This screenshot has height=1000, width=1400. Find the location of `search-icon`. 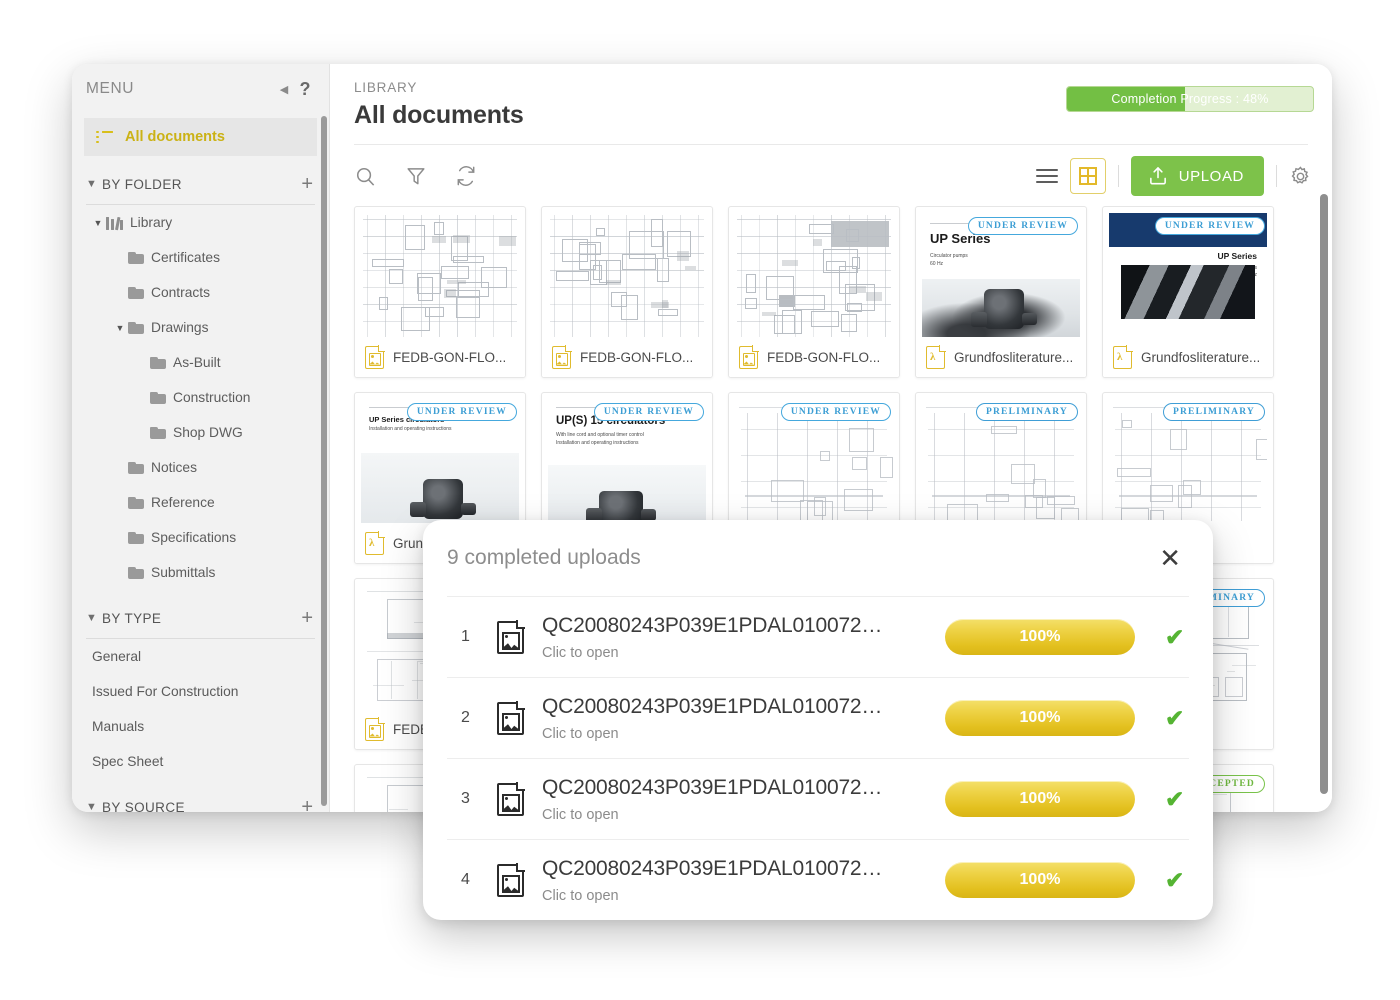

search-icon is located at coordinates (365, 176).